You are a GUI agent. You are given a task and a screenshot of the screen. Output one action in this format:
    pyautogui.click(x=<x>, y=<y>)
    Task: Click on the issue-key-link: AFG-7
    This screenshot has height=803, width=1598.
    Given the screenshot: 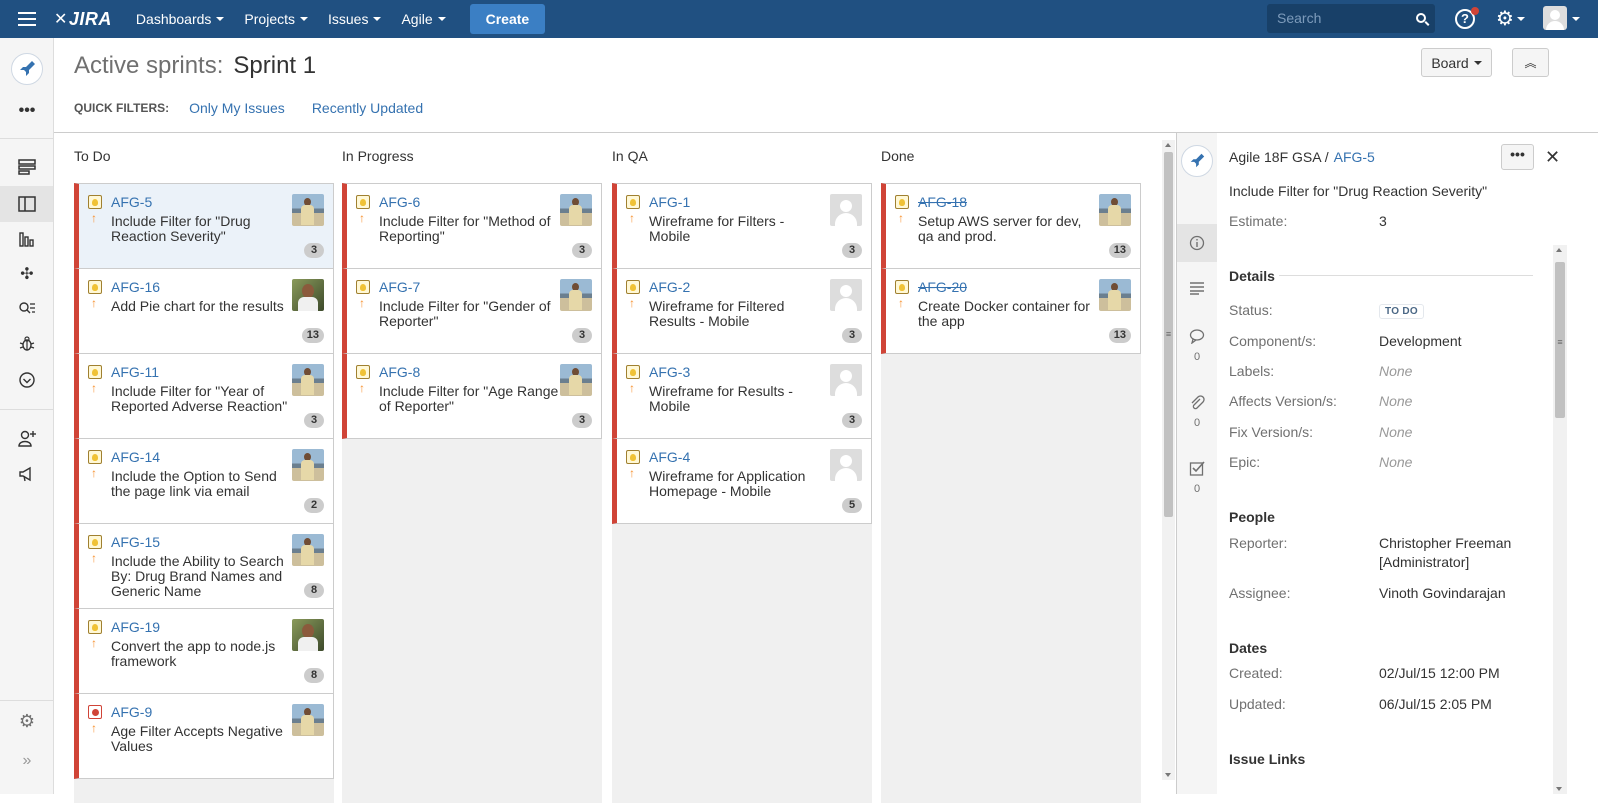 What is the action you would take?
    pyautogui.click(x=399, y=287)
    